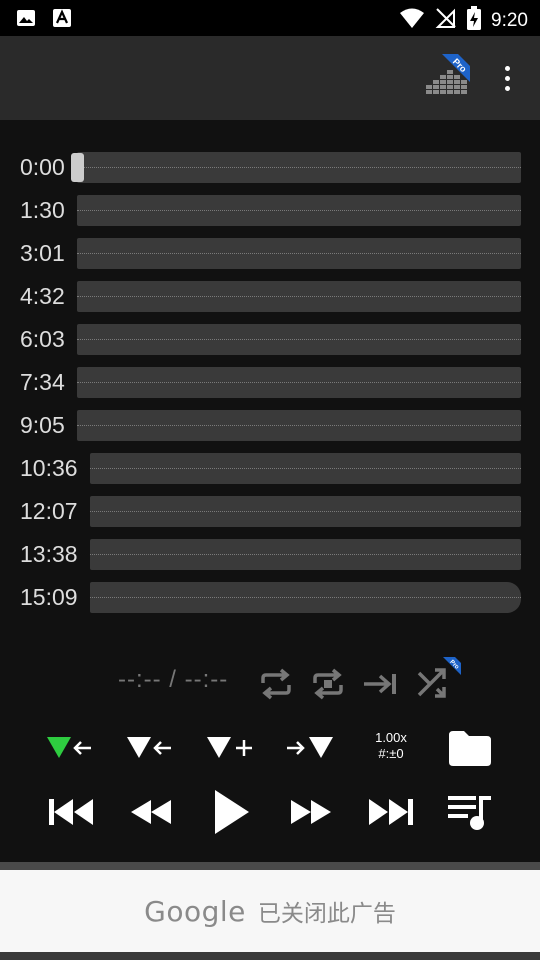 Image resolution: width=540 pixels, height=960 pixels. Describe the element at coordinates (447, 76) in the screenshot. I see `equalizer-pro-logo: Pro` at that location.